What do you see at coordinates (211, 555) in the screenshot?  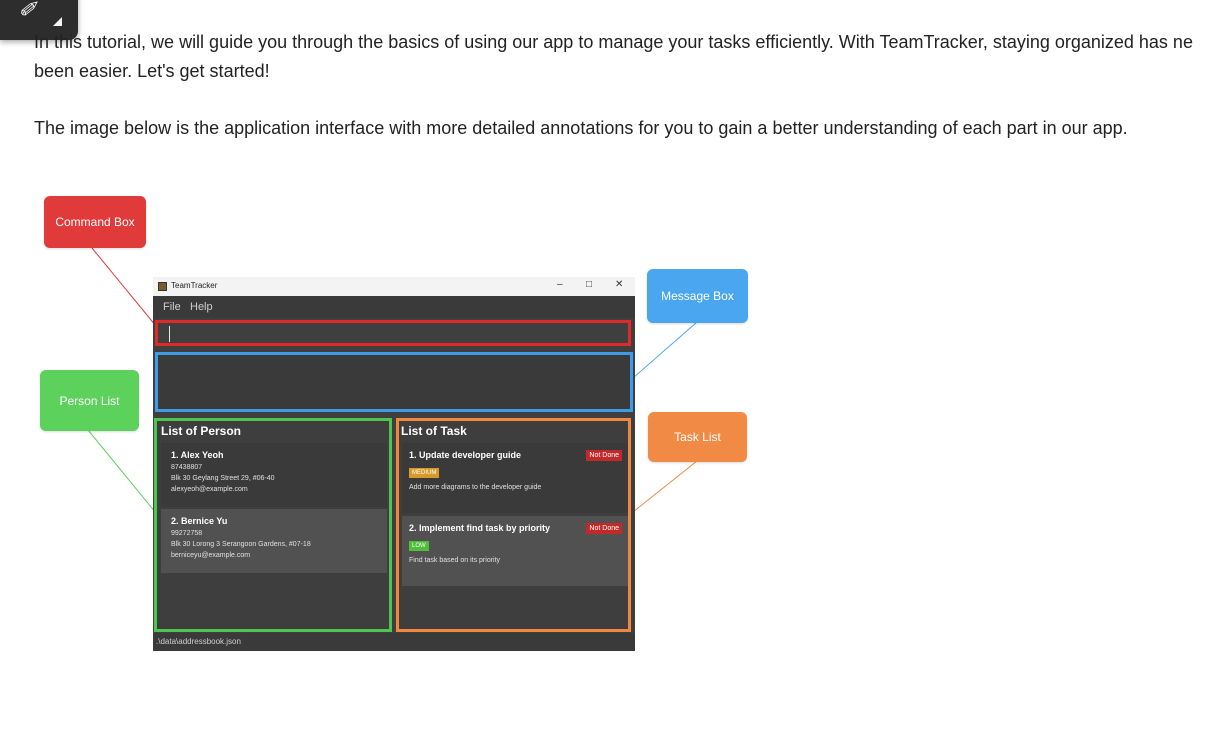 I see `person-email: berniceyu@example.com` at bounding box center [211, 555].